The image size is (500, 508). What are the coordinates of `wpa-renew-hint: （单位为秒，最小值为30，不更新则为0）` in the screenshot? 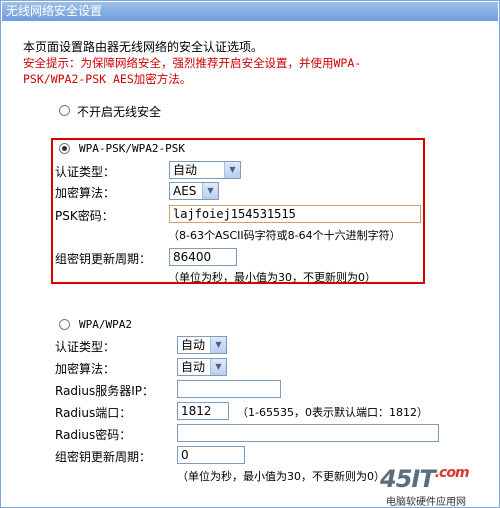 It's located at (281, 476).